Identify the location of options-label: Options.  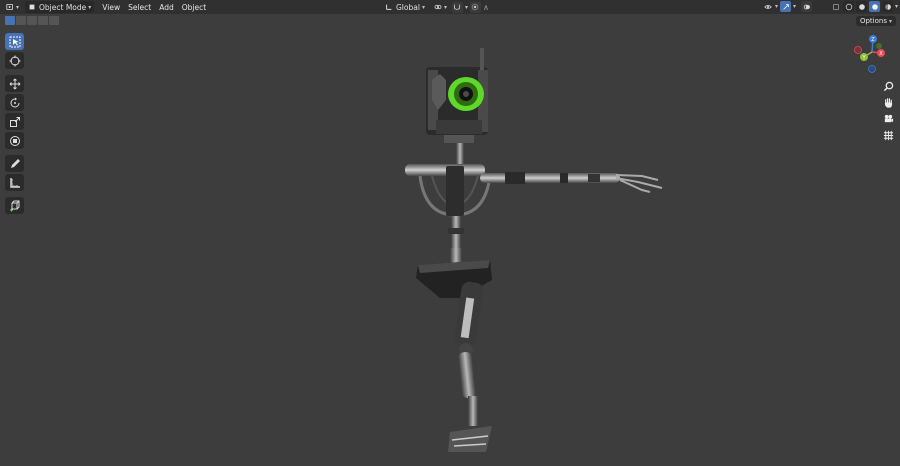
(873, 21).